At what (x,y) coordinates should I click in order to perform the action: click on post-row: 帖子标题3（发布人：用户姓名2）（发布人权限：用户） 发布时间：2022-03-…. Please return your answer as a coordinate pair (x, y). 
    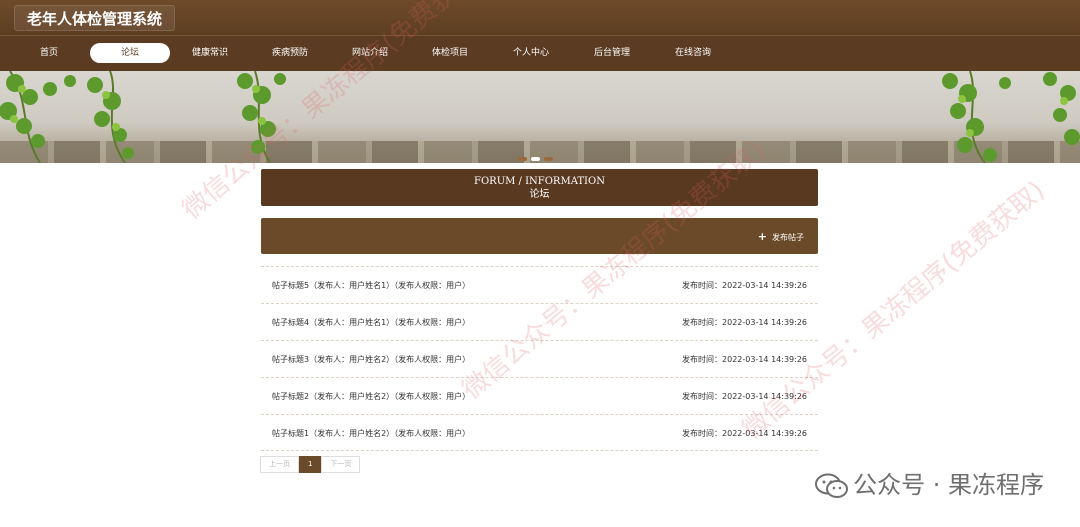
    Looking at the image, I should click on (539, 358).